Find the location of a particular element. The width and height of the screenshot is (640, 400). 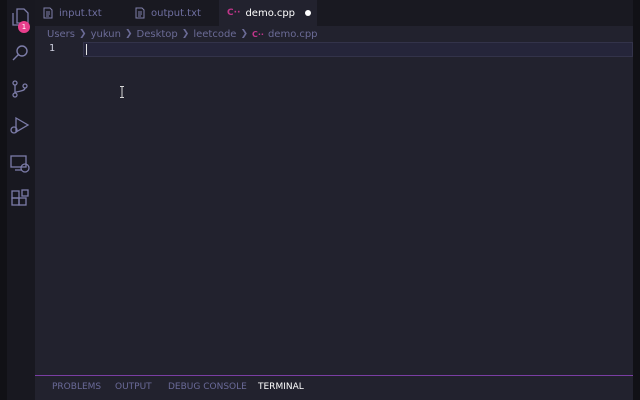

tab-input-txt: input.txt is located at coordinates (83, 13).